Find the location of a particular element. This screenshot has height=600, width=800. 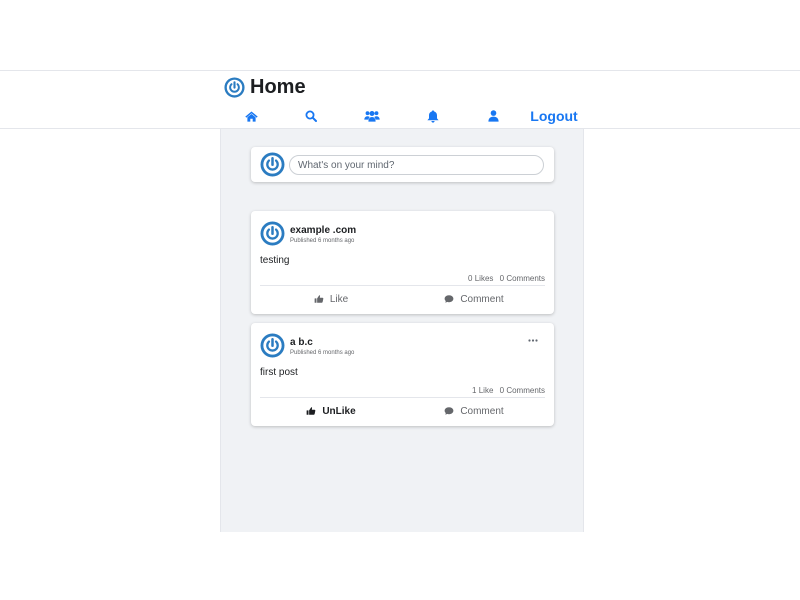

post-stats: 0 Likes 0 Comments is located at coordinates (504, 278).